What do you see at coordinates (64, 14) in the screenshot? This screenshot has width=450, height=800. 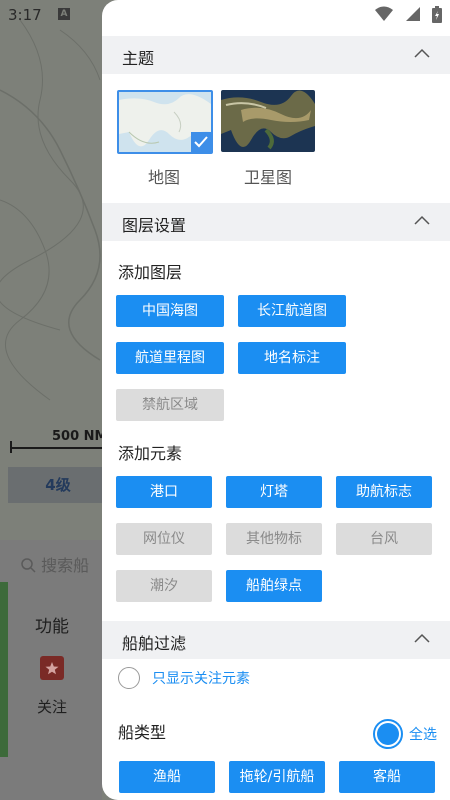 I see `notification-icon: A` at bounding box center [64, 14].